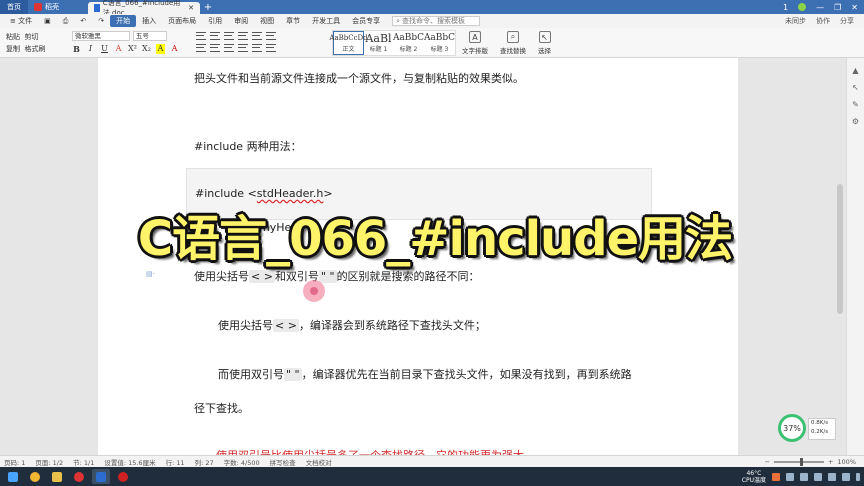 The image size is (864, 486). I want to click on start-button, so click(13, 476).